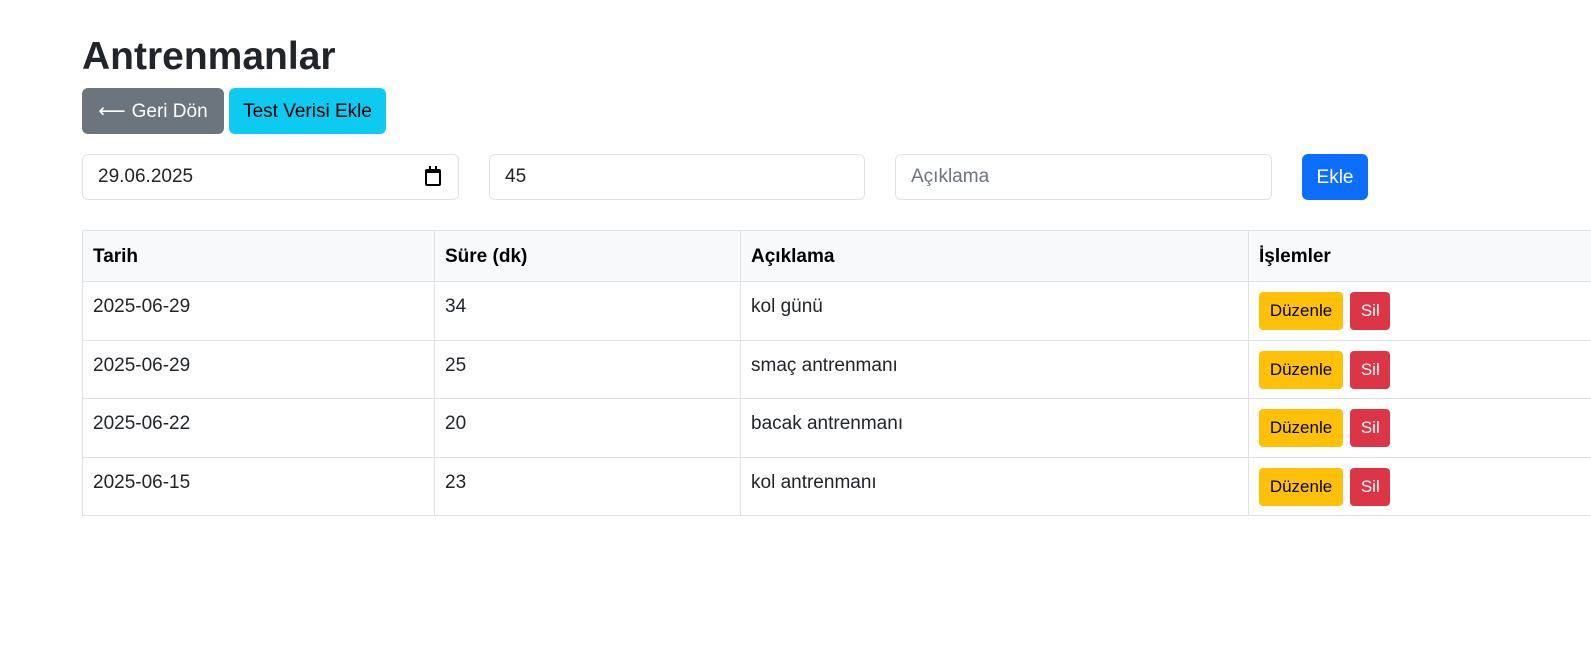 This screenshot has width=1591, height=659. What do you see at coordinates (587, 428) in the screenshot?
I see `cell-duration: 20` at bounding box center [587, 428].